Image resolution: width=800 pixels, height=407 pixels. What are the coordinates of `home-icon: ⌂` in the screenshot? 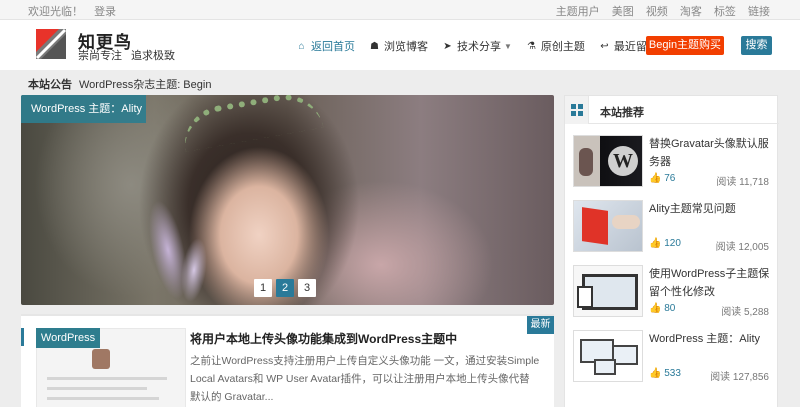 It's located at (301, 46).